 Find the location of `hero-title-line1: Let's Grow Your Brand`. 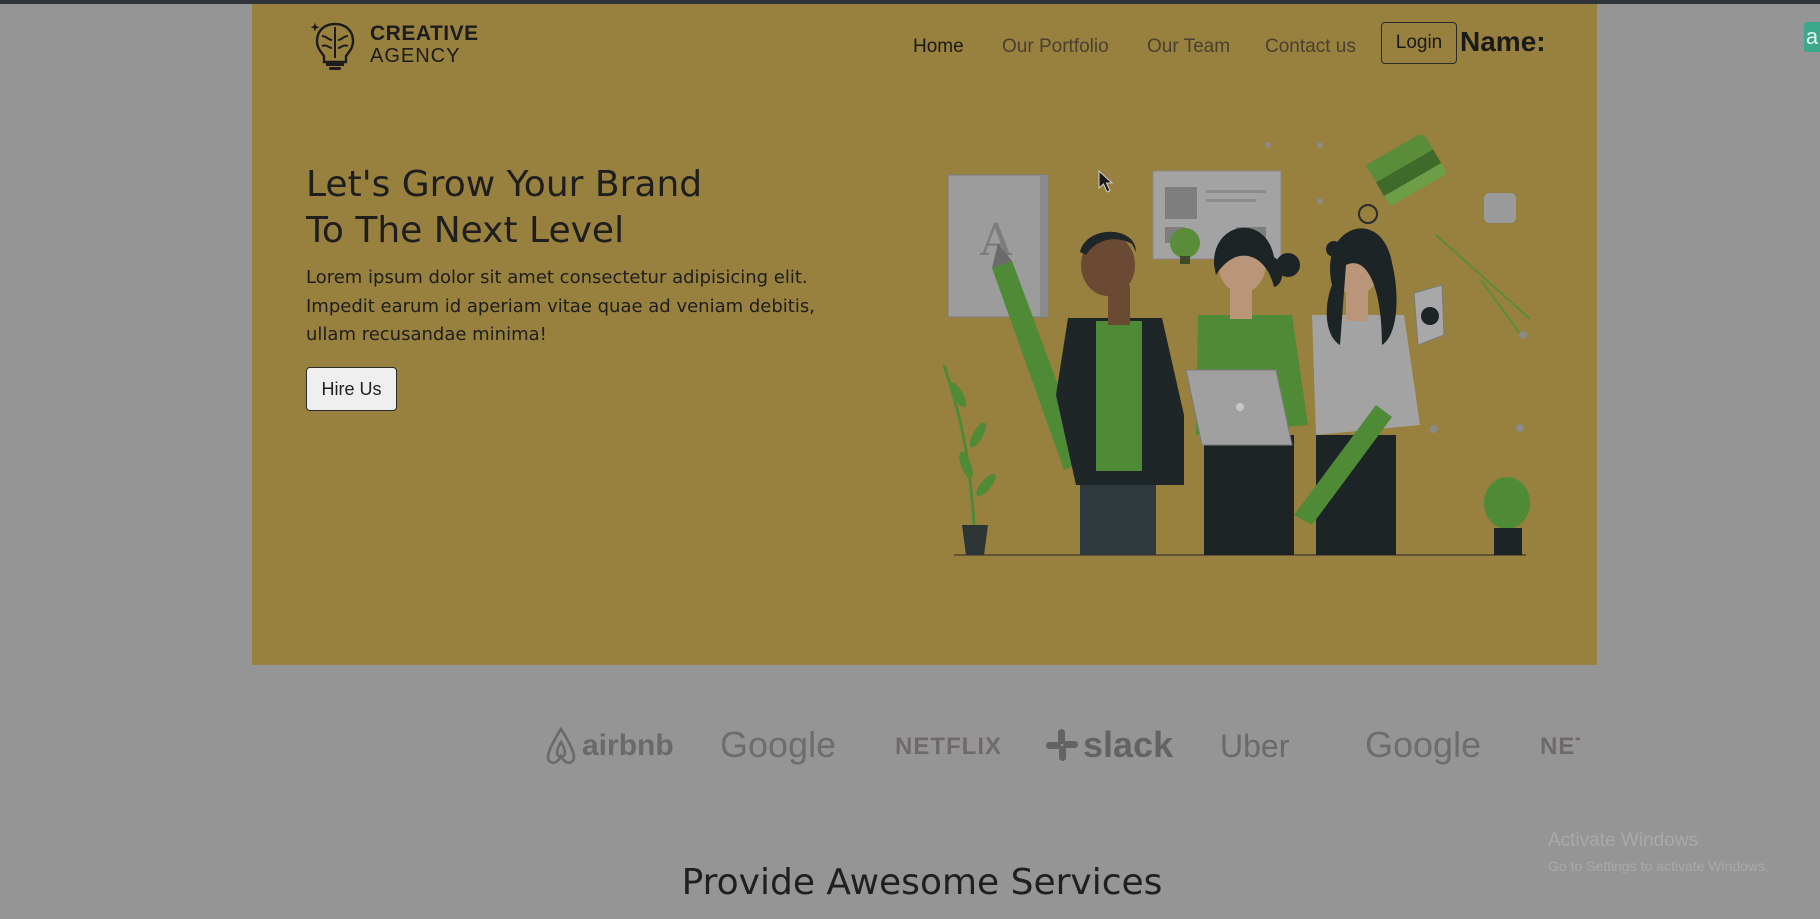

hero-title-line1: Let's Grow Your Brand is located at coordinates (504, 184).